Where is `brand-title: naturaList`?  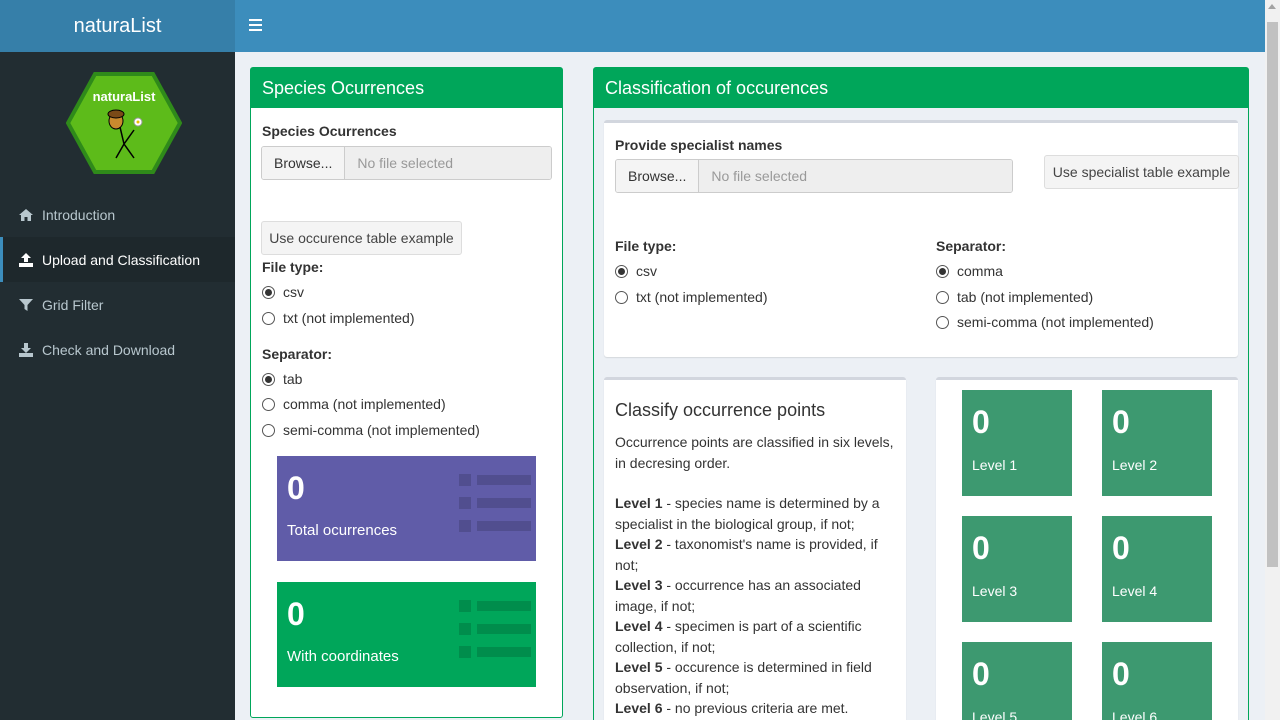
brand-title: naturaList is located at coordinates (117, 25).